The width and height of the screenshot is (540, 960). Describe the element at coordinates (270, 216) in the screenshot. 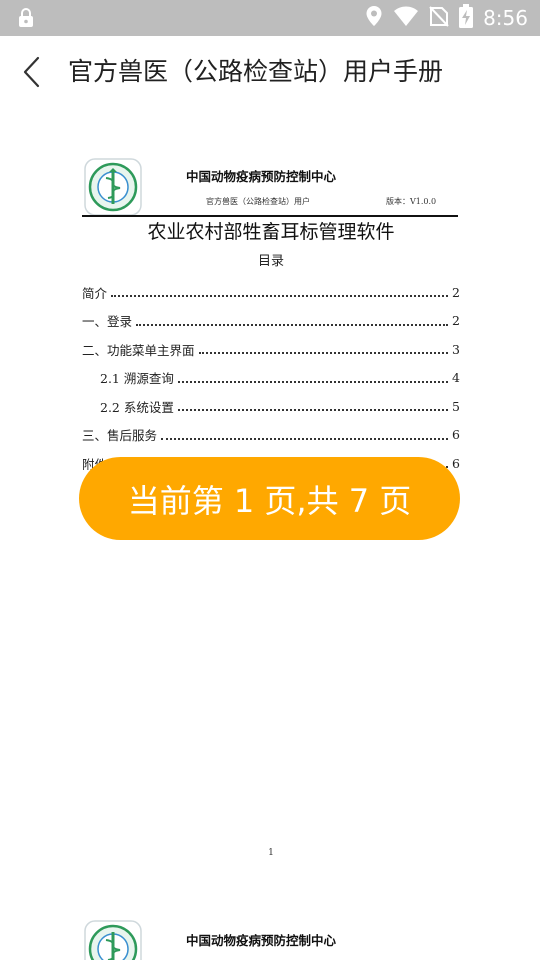

I see `header-divider` at that location.